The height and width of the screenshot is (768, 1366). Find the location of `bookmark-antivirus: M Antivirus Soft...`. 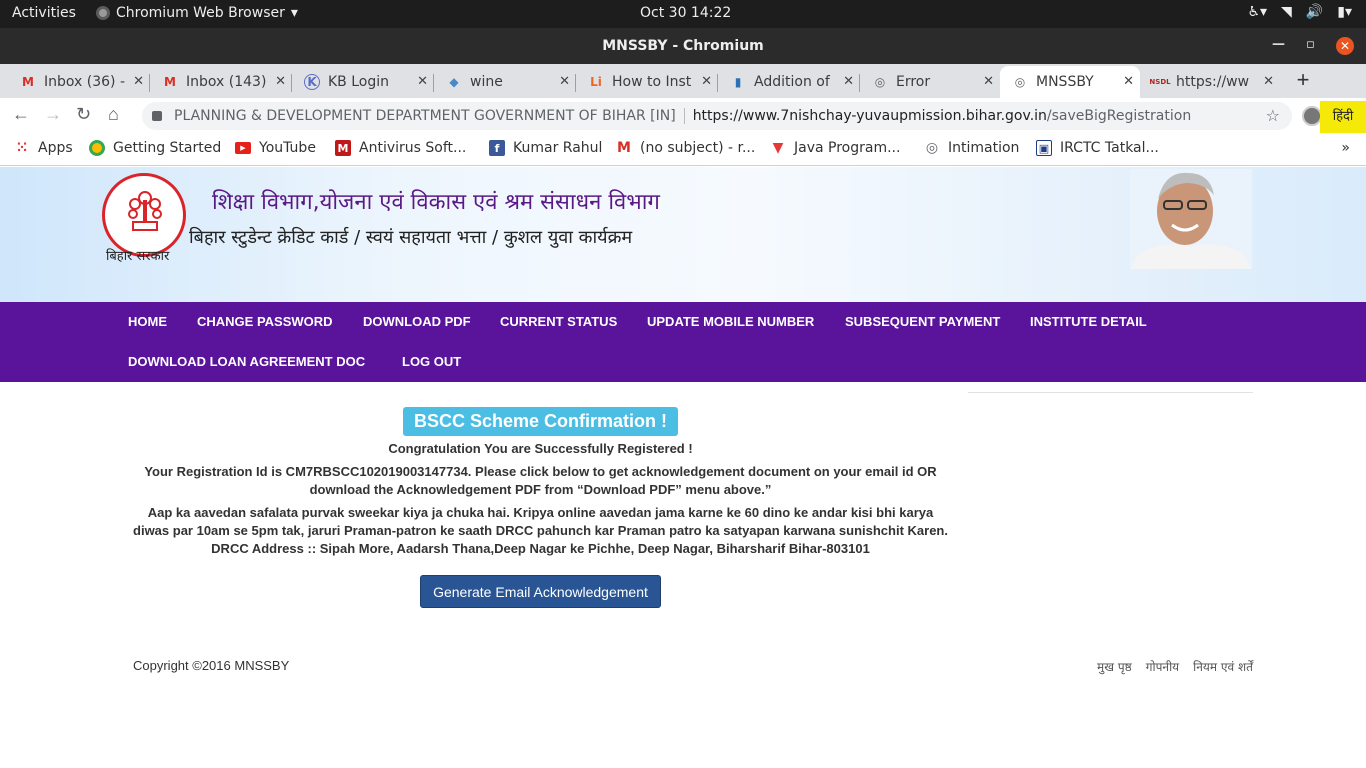

bookmark-antivirus: M Antivirus Soft... is located at coordinates (400, 148).